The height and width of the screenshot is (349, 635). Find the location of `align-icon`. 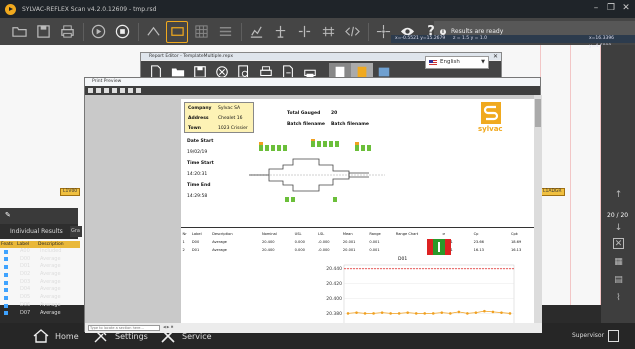

align-icon is located at coordinates (304, 32).